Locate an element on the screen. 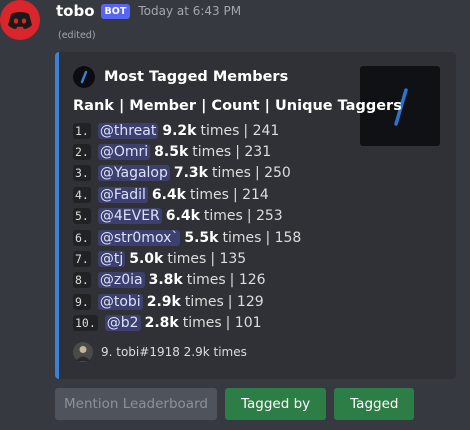 Image resolution: width=470 pixels, height=430 pixels. bot-badge: BOT is located at coordinates (115, 11).